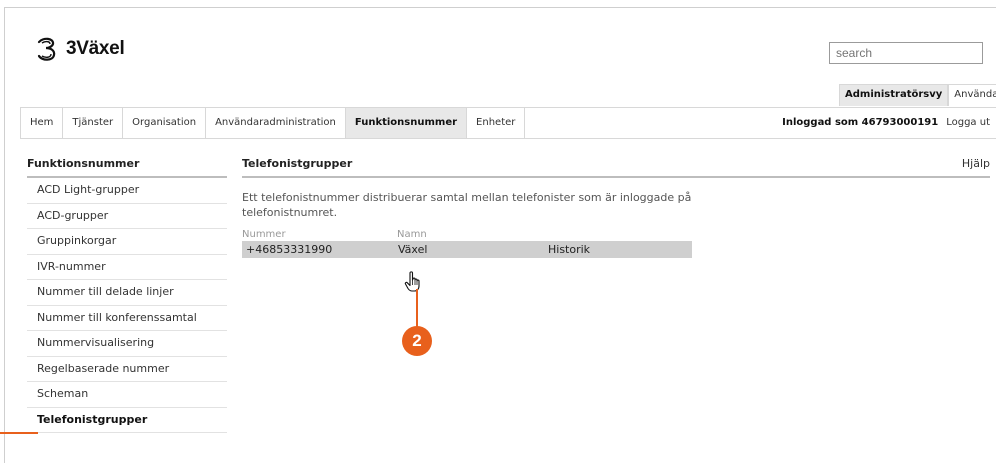  Describe the element at coordinates (906, 53) in the screenshot. I see `search-input` at that location.